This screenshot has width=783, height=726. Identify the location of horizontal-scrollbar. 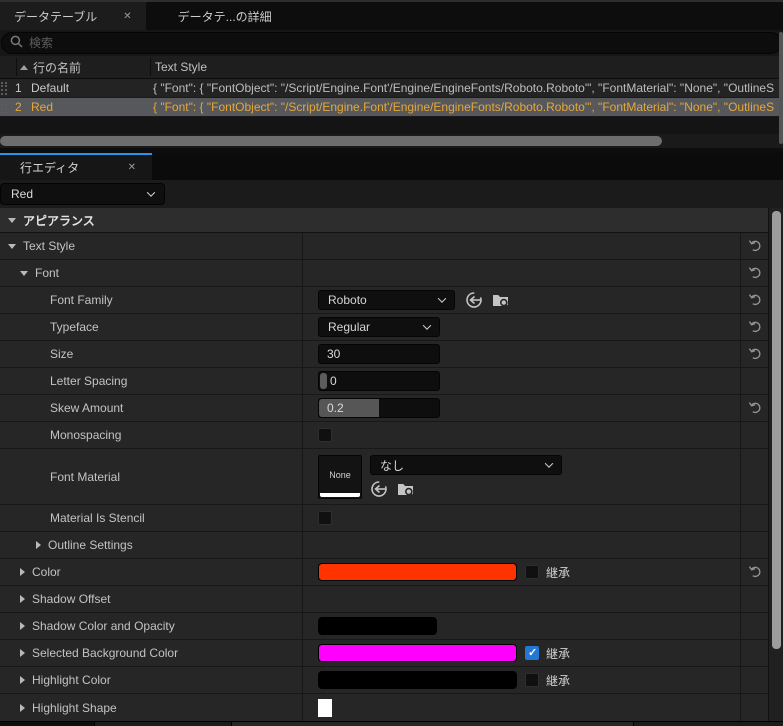
(391, 141).